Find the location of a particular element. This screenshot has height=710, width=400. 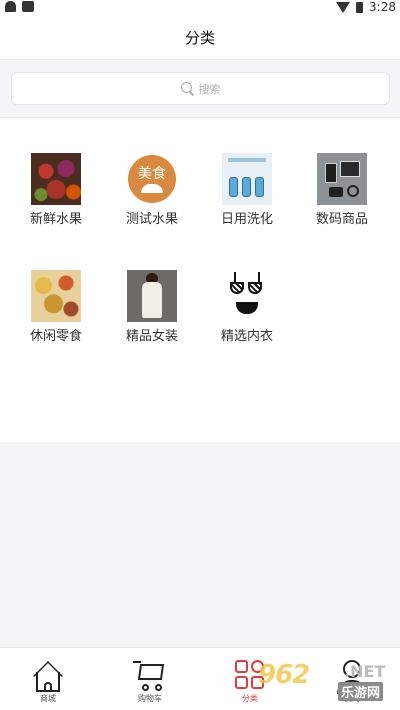

page-header: 分类 is located at coordinates (200, 38).